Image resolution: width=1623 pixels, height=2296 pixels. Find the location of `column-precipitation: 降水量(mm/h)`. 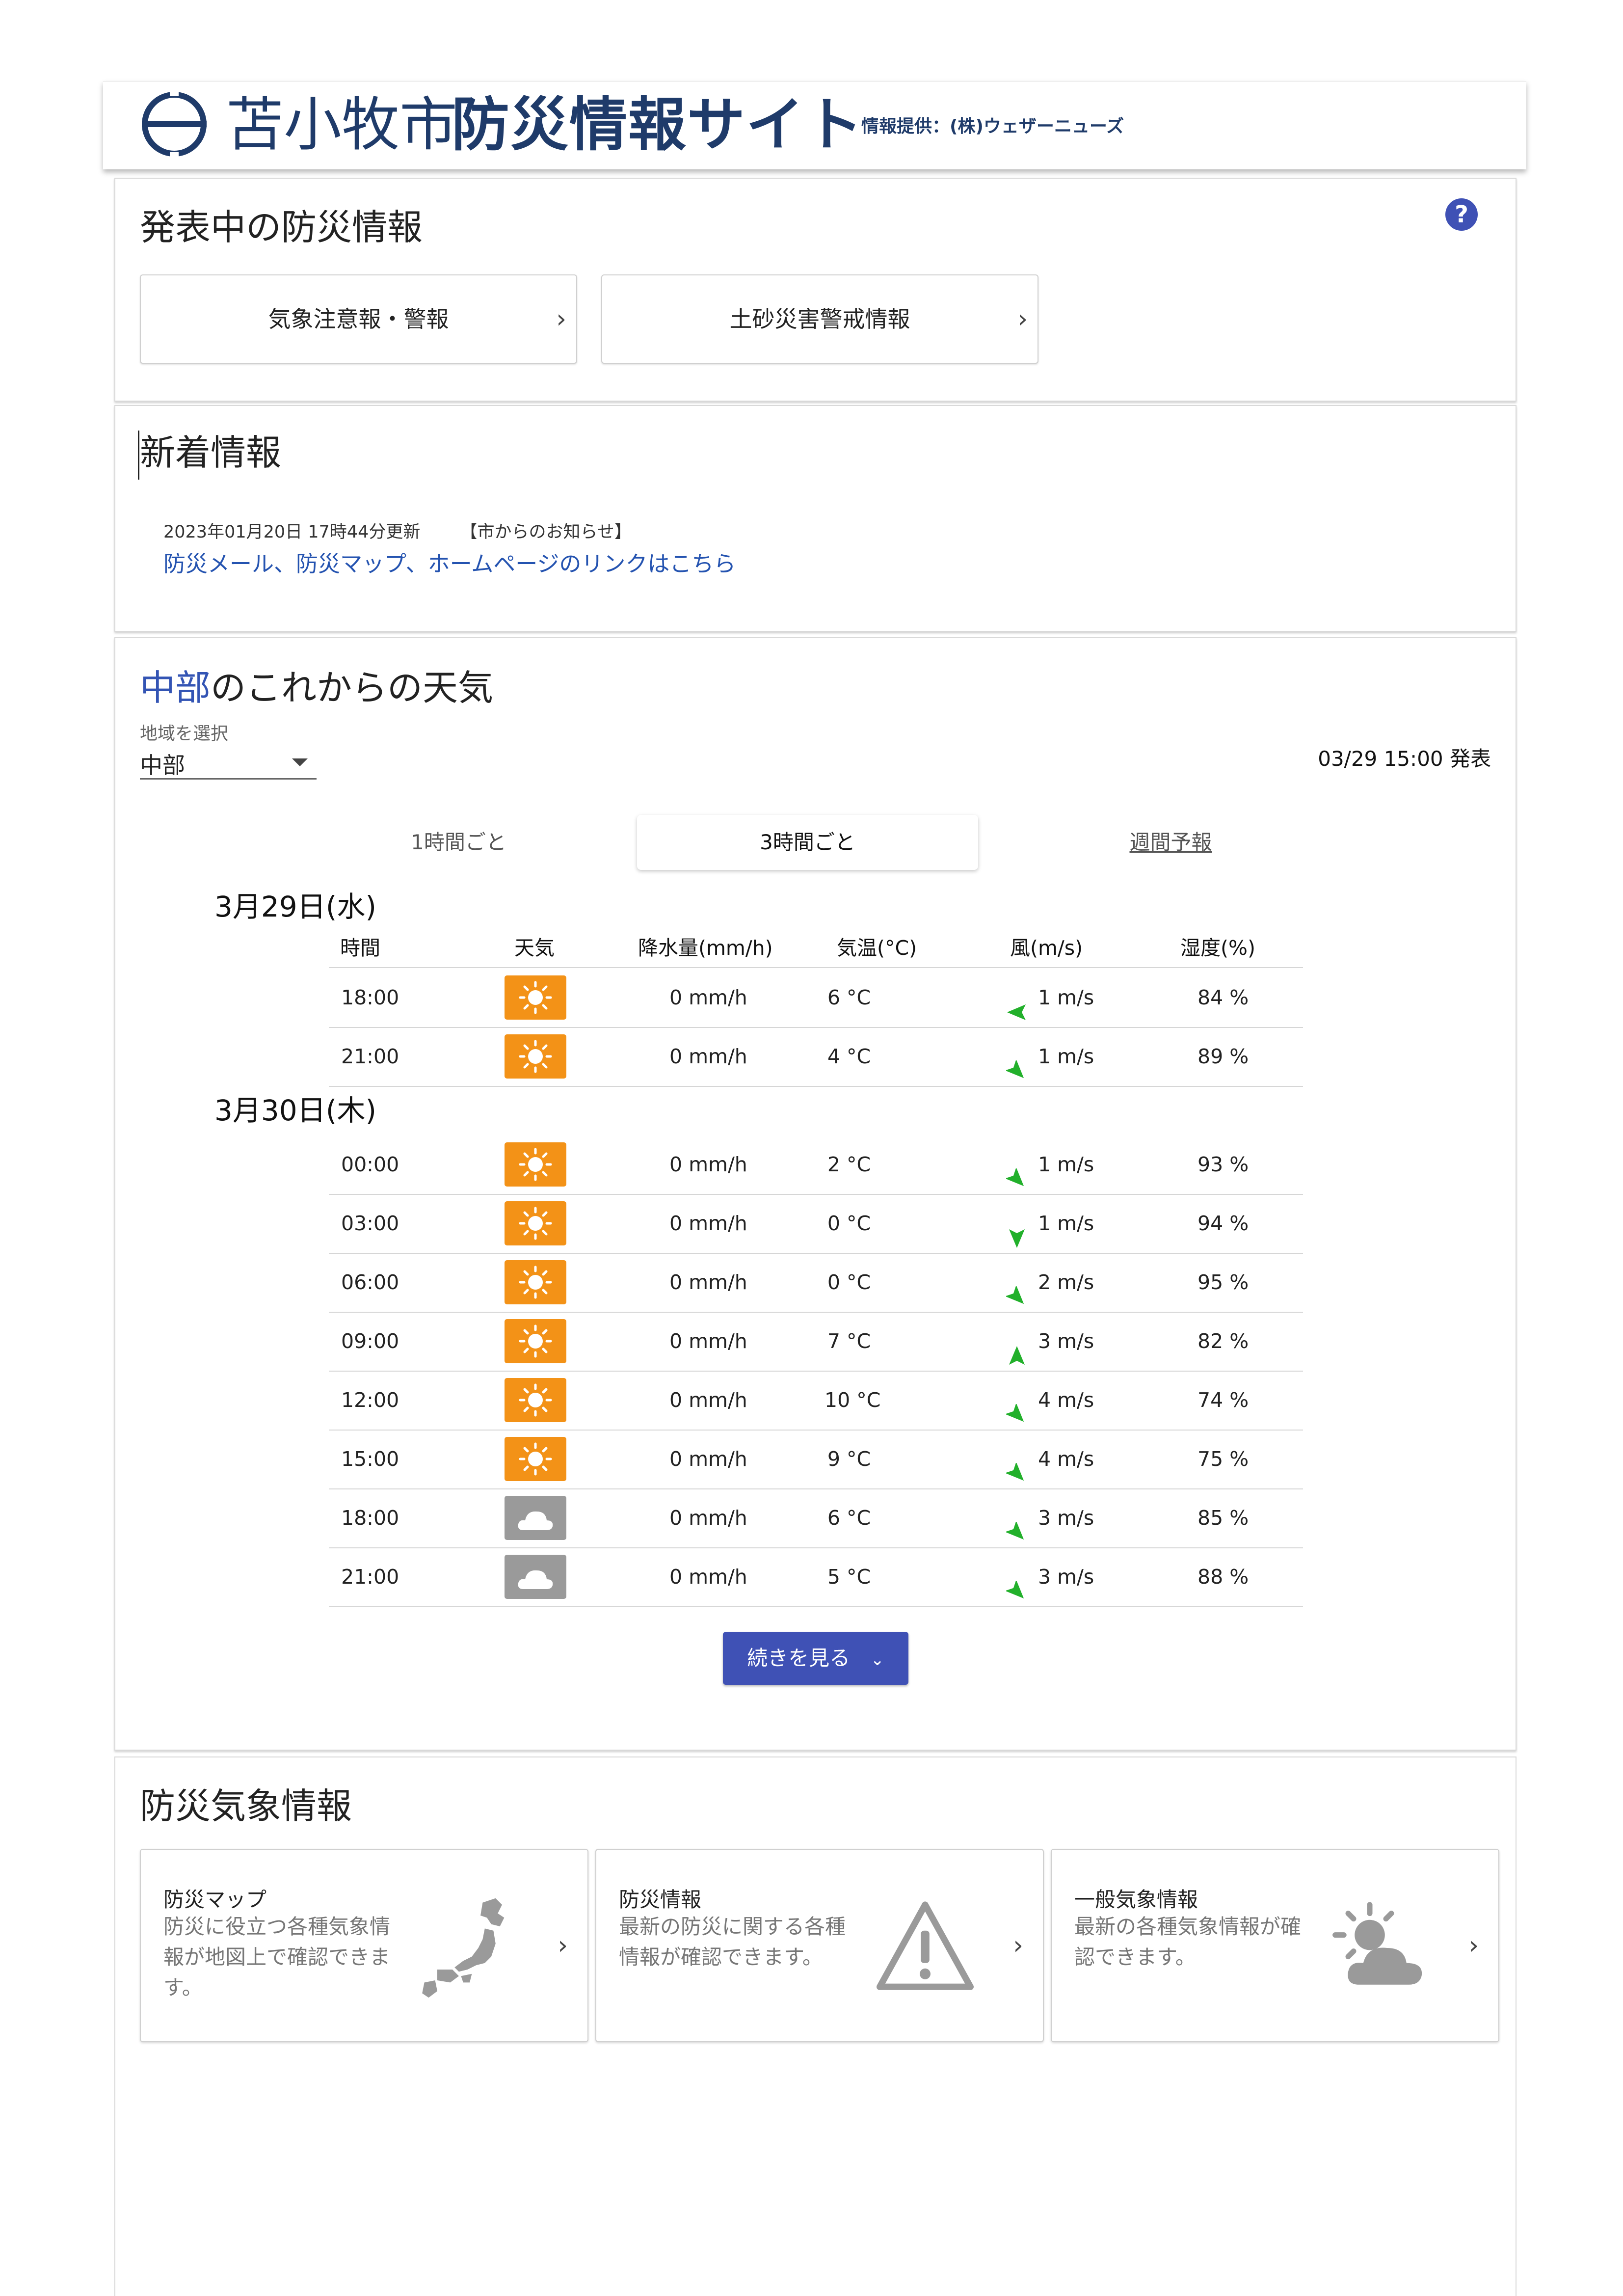

column-precipitation: 降水量(mm/h) is located at coordinates (705, 948).